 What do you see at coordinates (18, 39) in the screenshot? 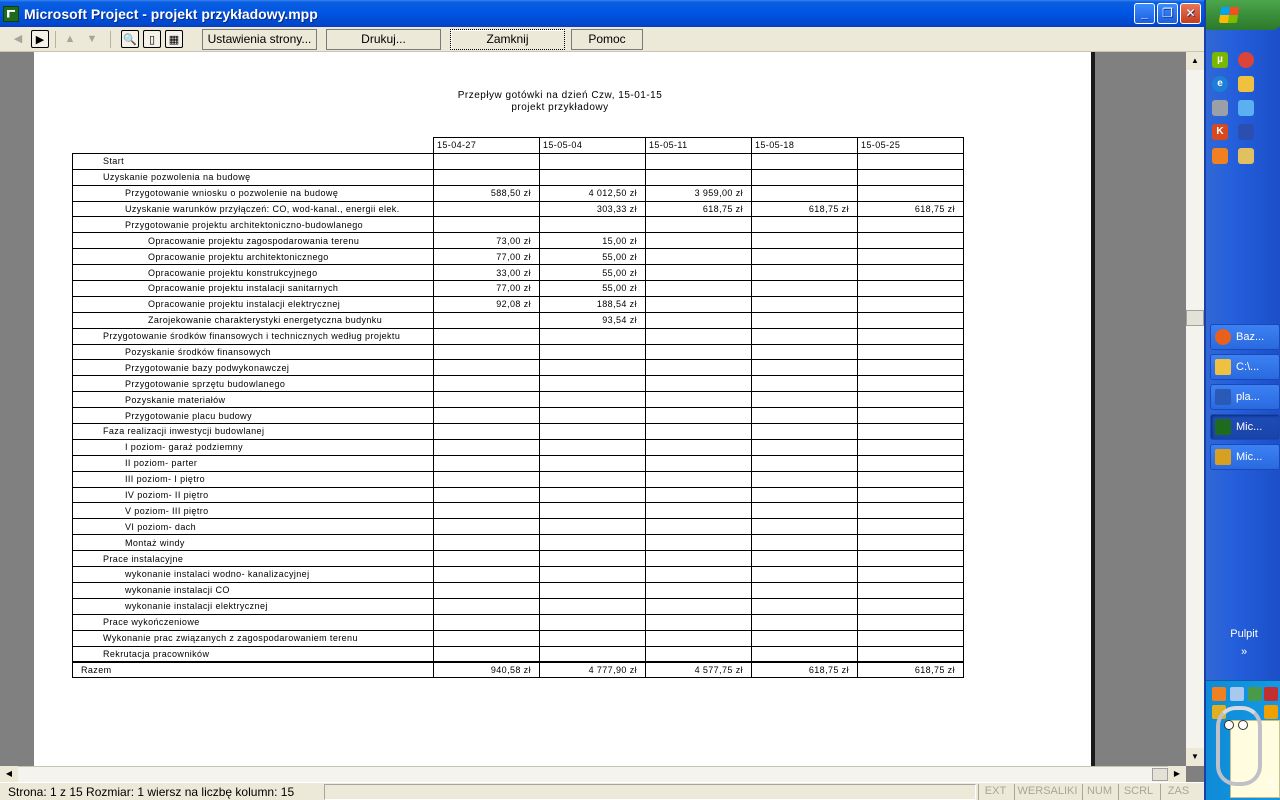
I see `previous-page-icon: ◀` at bounding box center [18, 39].